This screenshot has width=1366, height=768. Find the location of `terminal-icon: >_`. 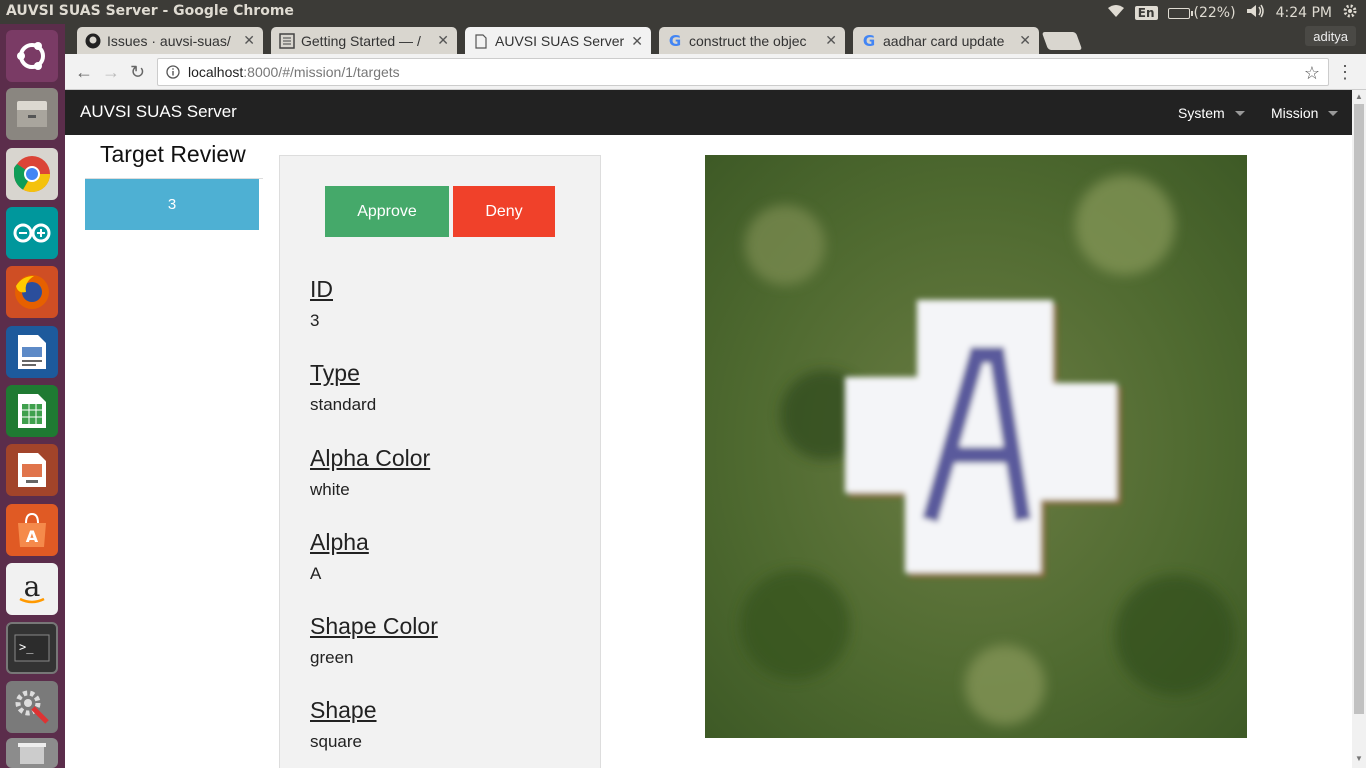

terminal-icon: >_ is located at coordinates (32, 648).